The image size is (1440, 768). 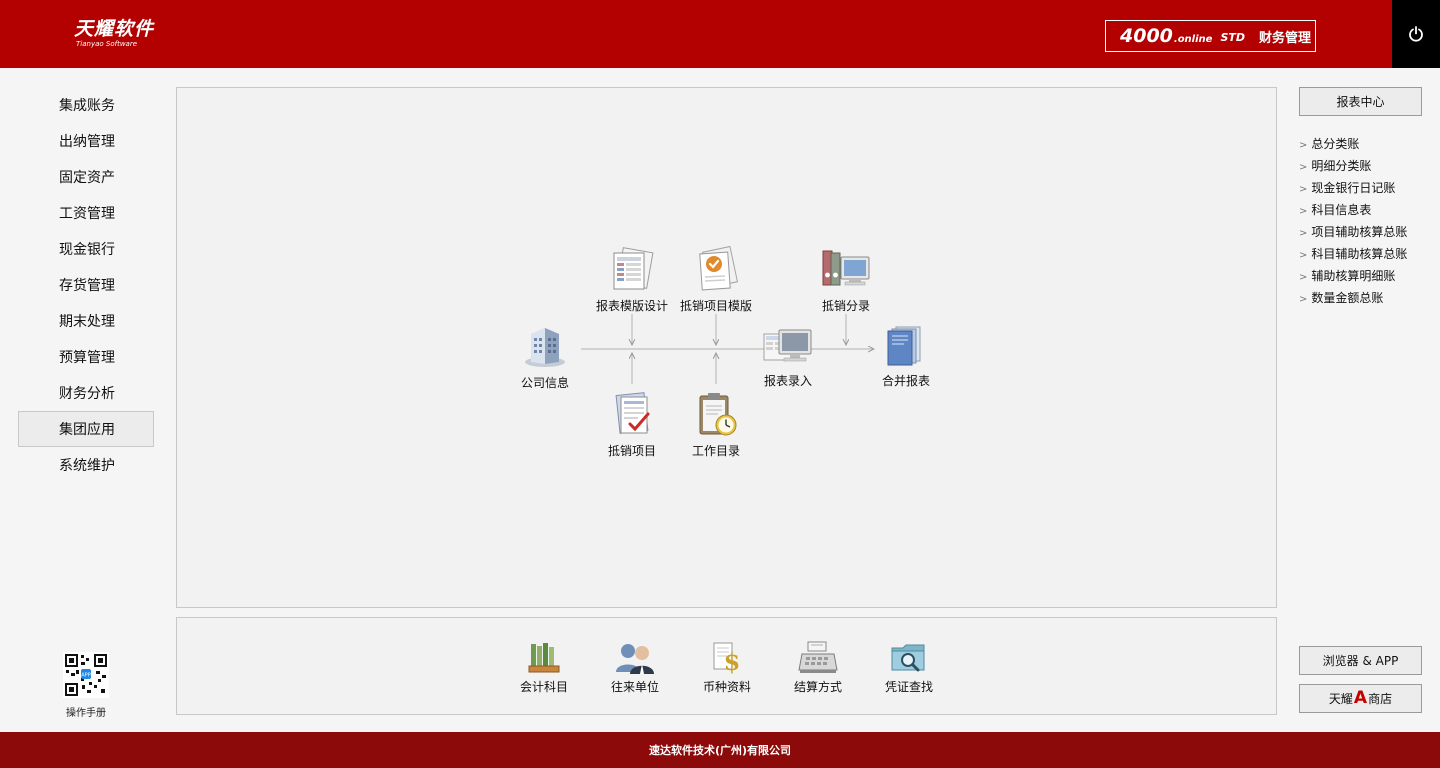 I want to click on manual-caption: 操作手册, so click(x=86, y=711).